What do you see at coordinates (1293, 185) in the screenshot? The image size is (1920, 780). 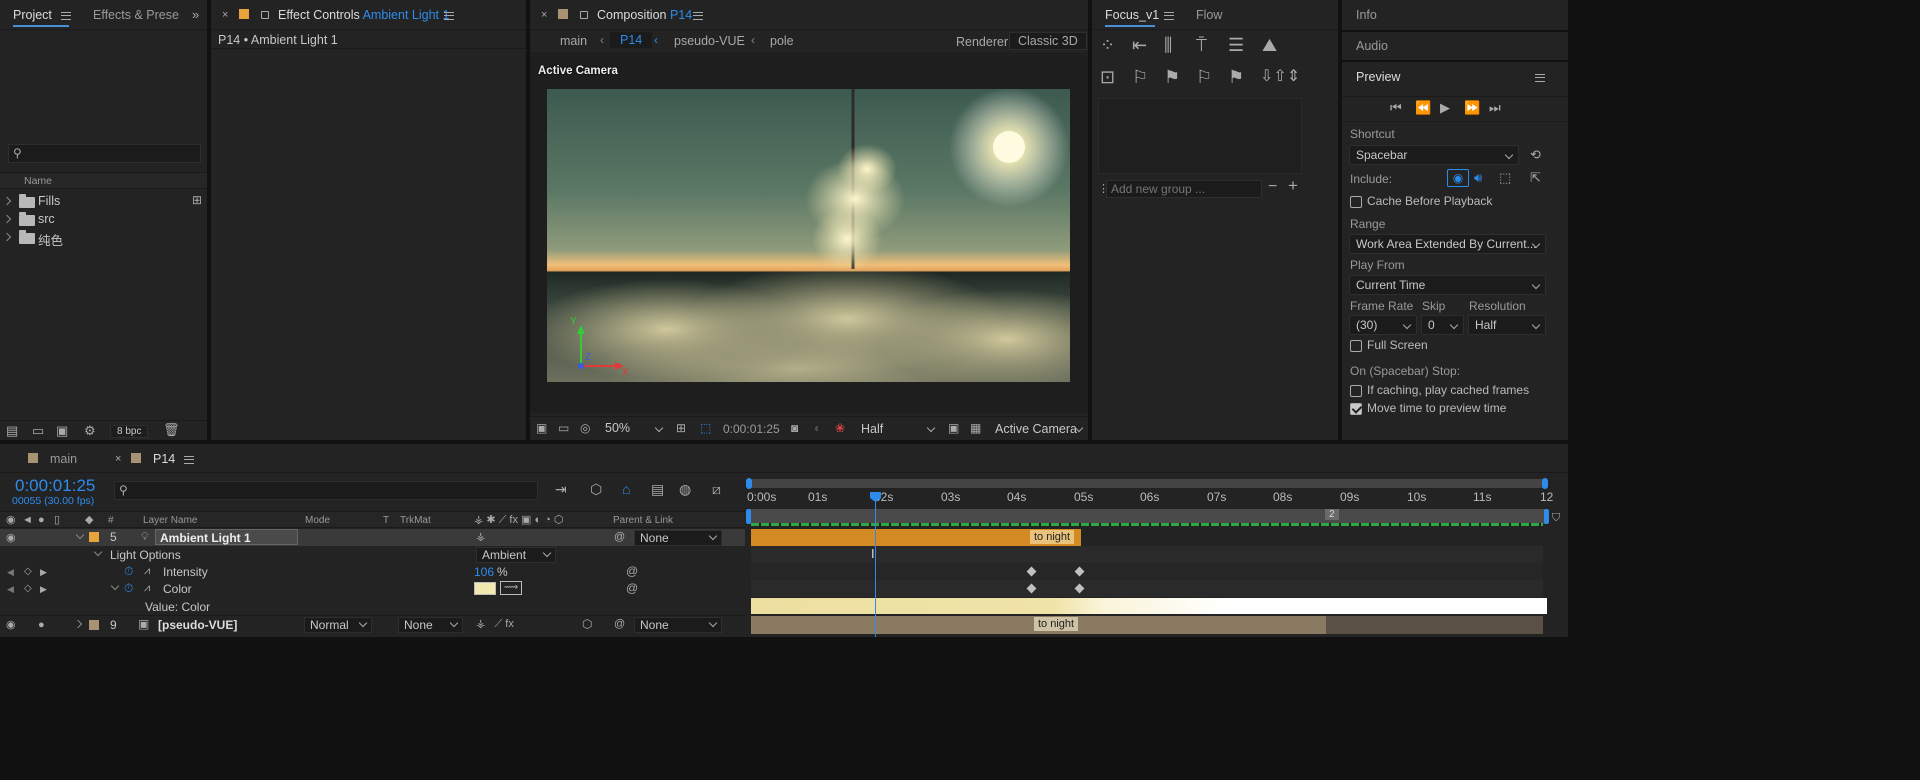 I see `plus-icon: +` at bounding box center [1293, 185].